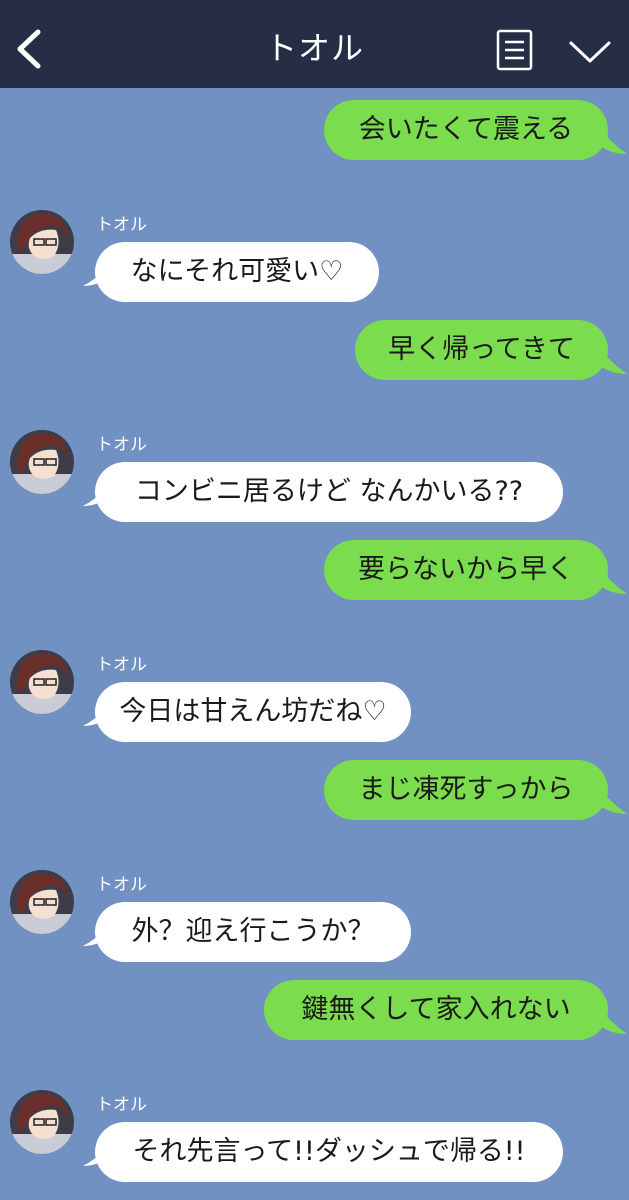 The height and width of the screenshot is (1200, 629). I want to click on chat-header: トオル, so click(314, 44).